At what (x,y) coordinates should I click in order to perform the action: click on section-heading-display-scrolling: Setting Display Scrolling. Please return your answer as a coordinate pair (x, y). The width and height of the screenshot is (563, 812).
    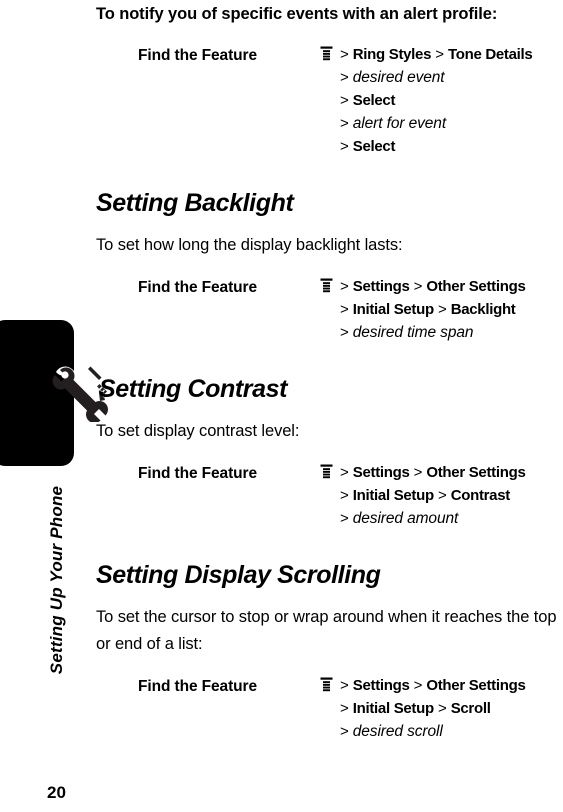
    Looking at the image, I should click on (238, 575).